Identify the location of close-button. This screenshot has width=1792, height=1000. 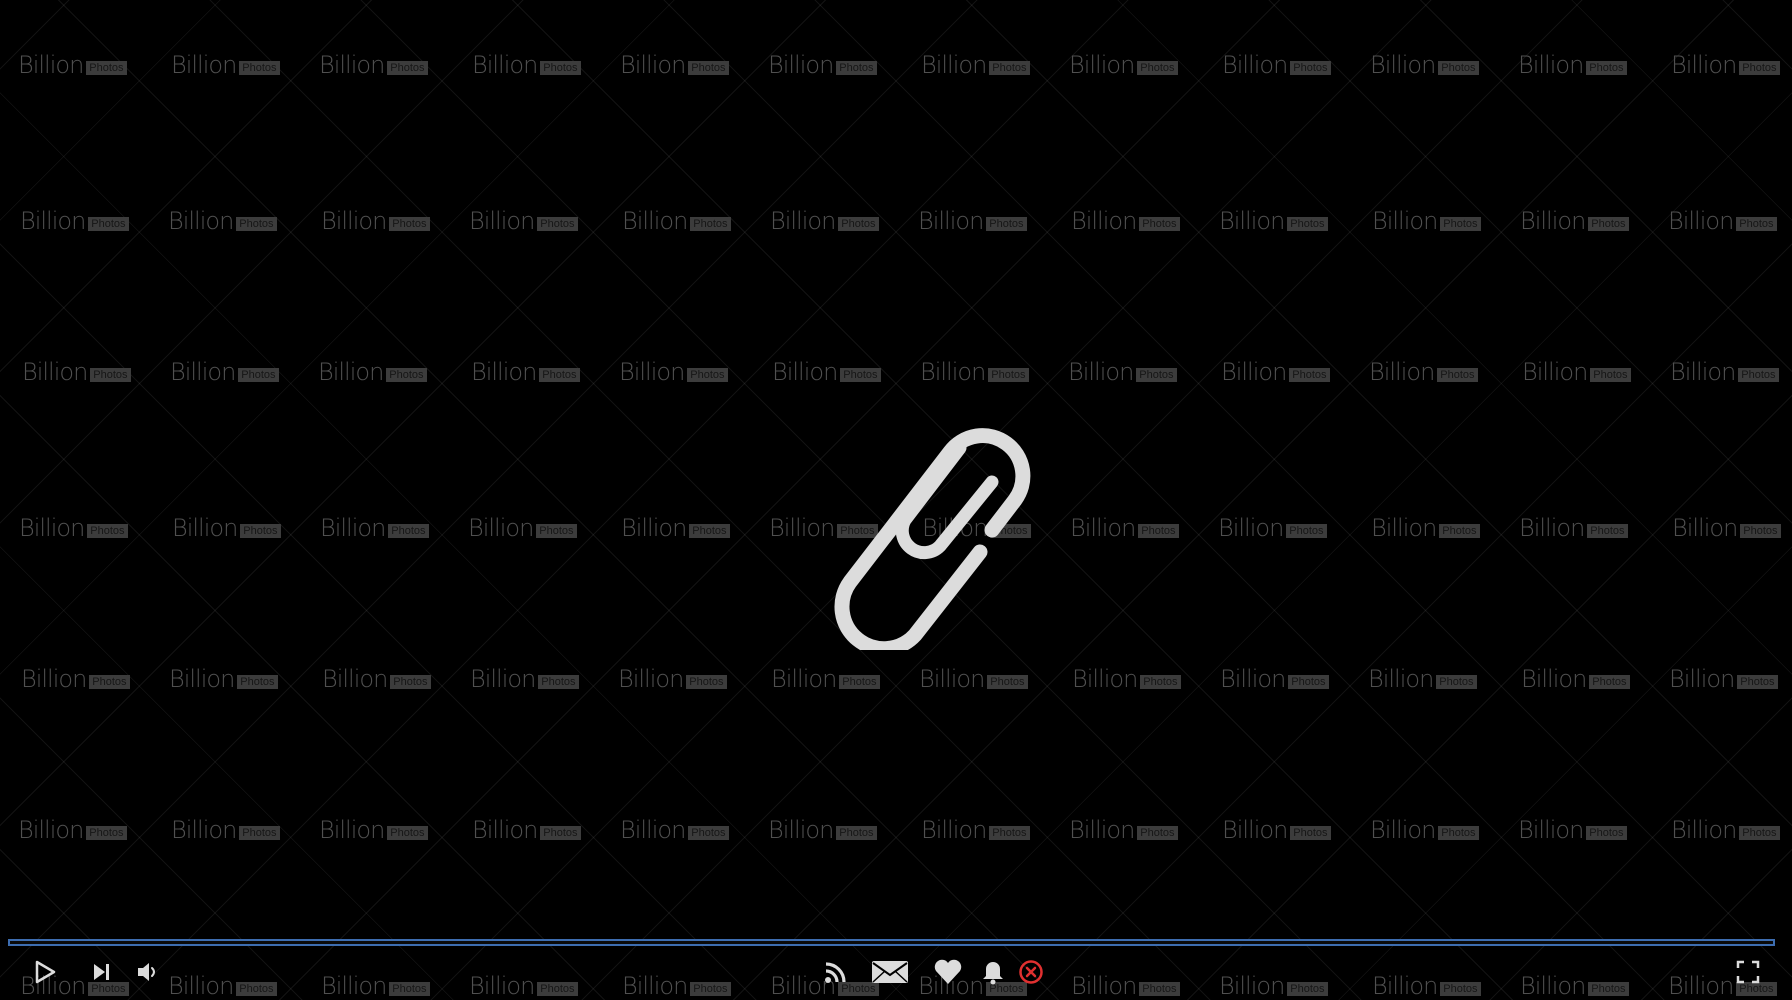
(1031, 972).